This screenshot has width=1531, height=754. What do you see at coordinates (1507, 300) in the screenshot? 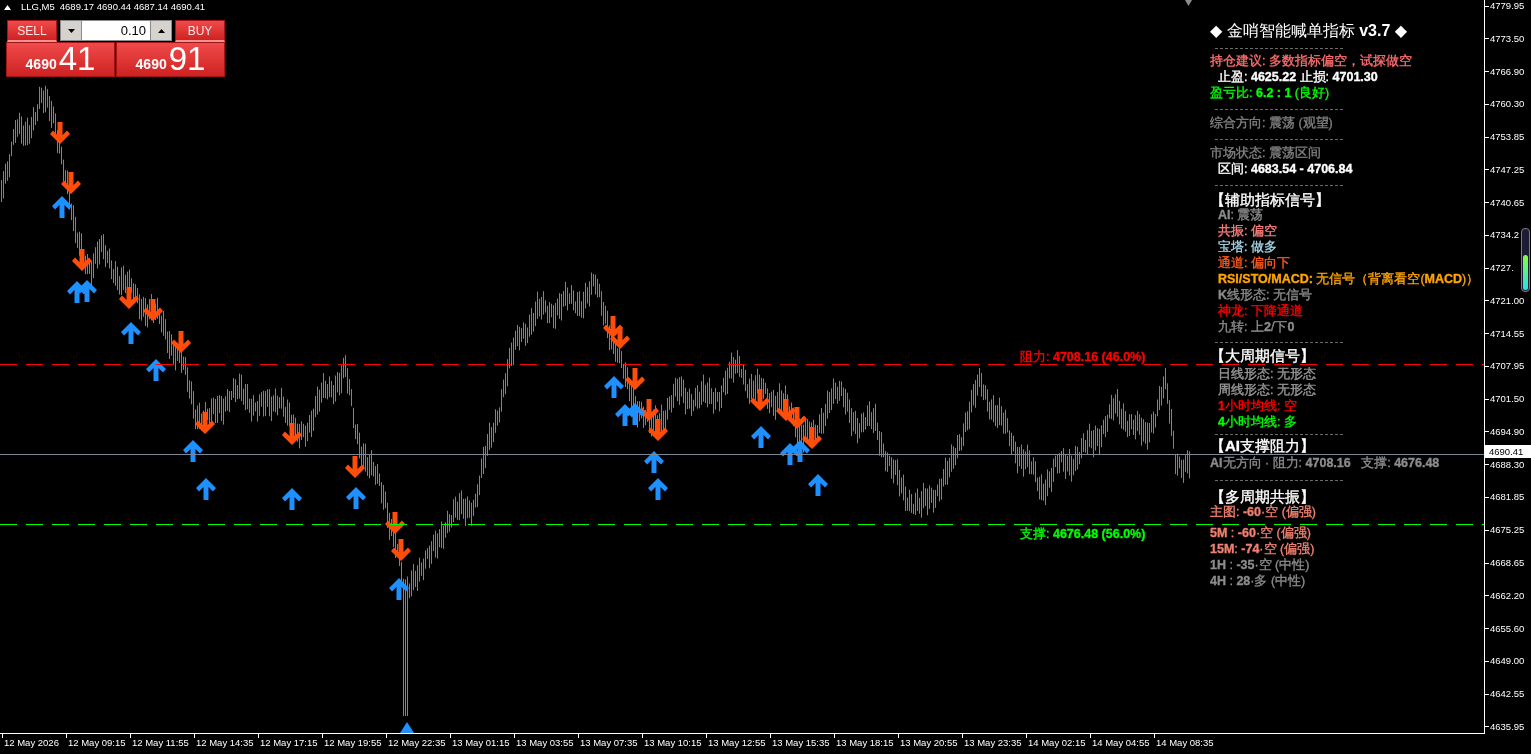
I see `price-label: 4721.00` at bounding box center [1507, 300].